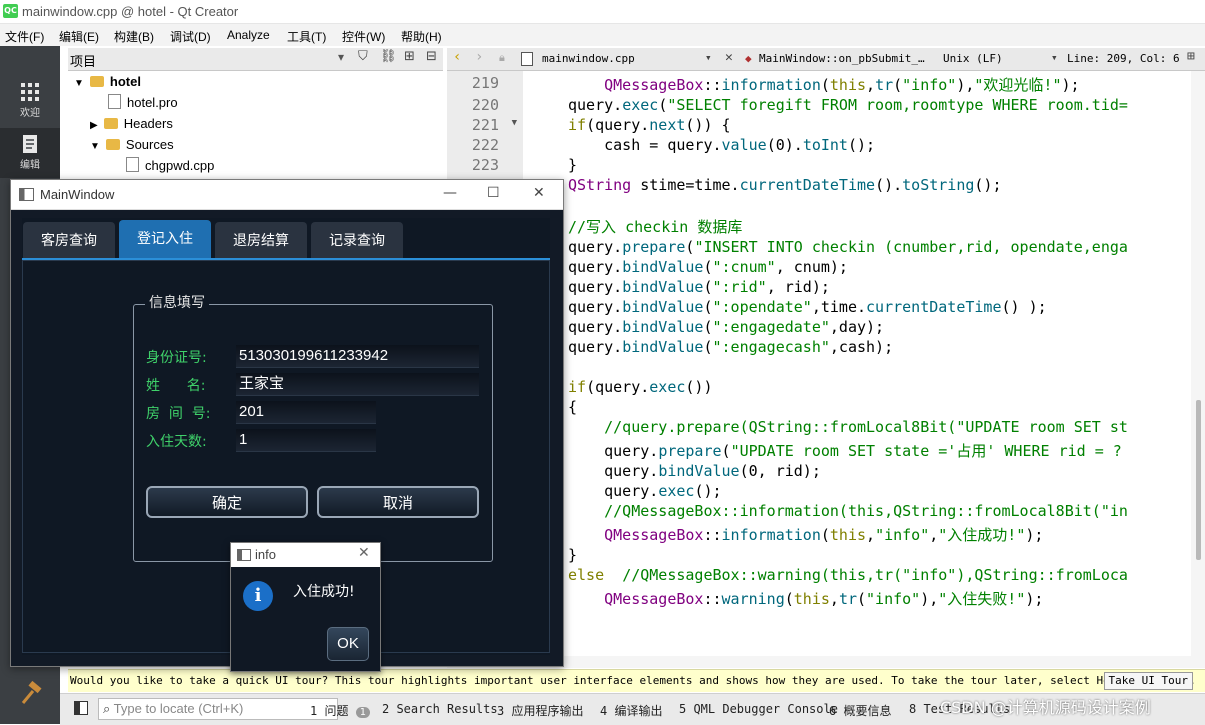 The width and height of the screenshot is (1205, 725). What do you see at coordinates (1148, 681) in the screenshot?
I see `take-ui-tour-button: Take UI Tour` at bounding box center [1148, 681].